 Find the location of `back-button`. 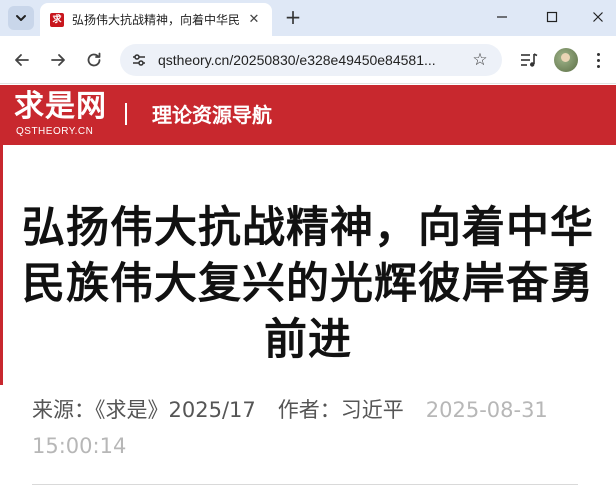

back-button is located at coordinates (22, 60).